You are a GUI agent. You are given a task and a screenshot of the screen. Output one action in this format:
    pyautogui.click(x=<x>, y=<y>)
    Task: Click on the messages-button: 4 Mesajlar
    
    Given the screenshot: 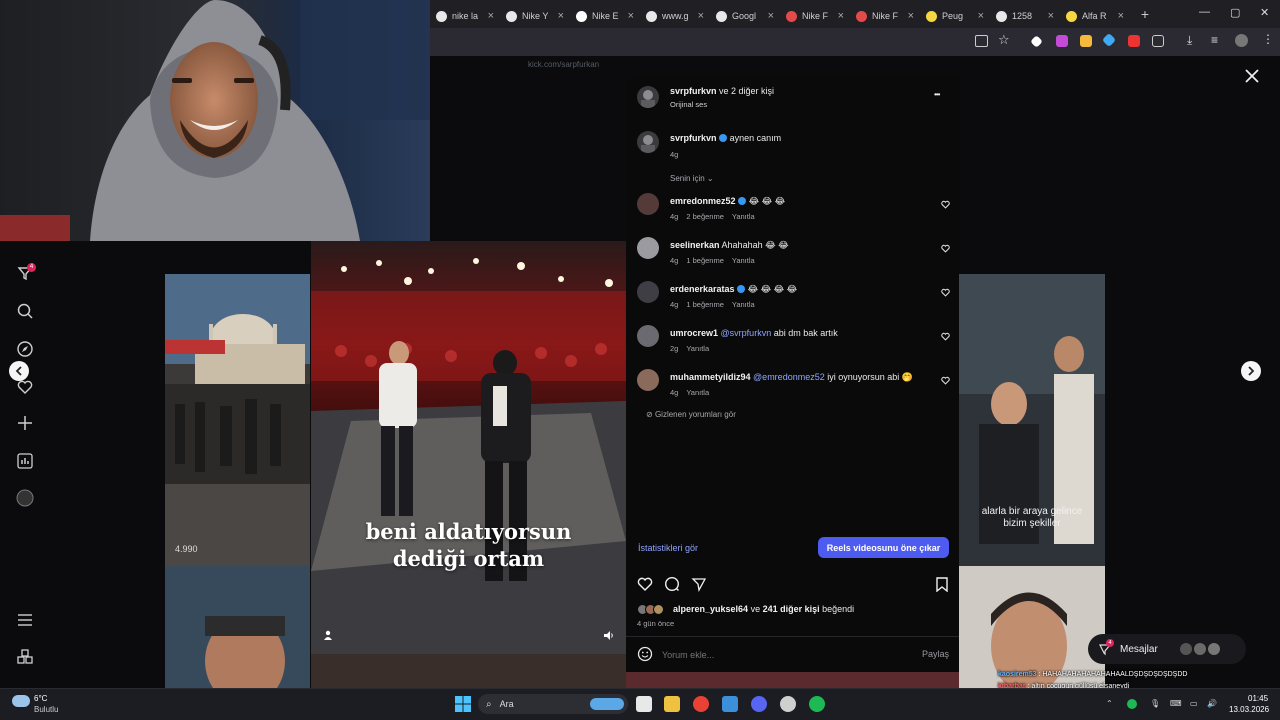 What is the action you would take?
    pyautogui.click(x=1167, y=649)
    